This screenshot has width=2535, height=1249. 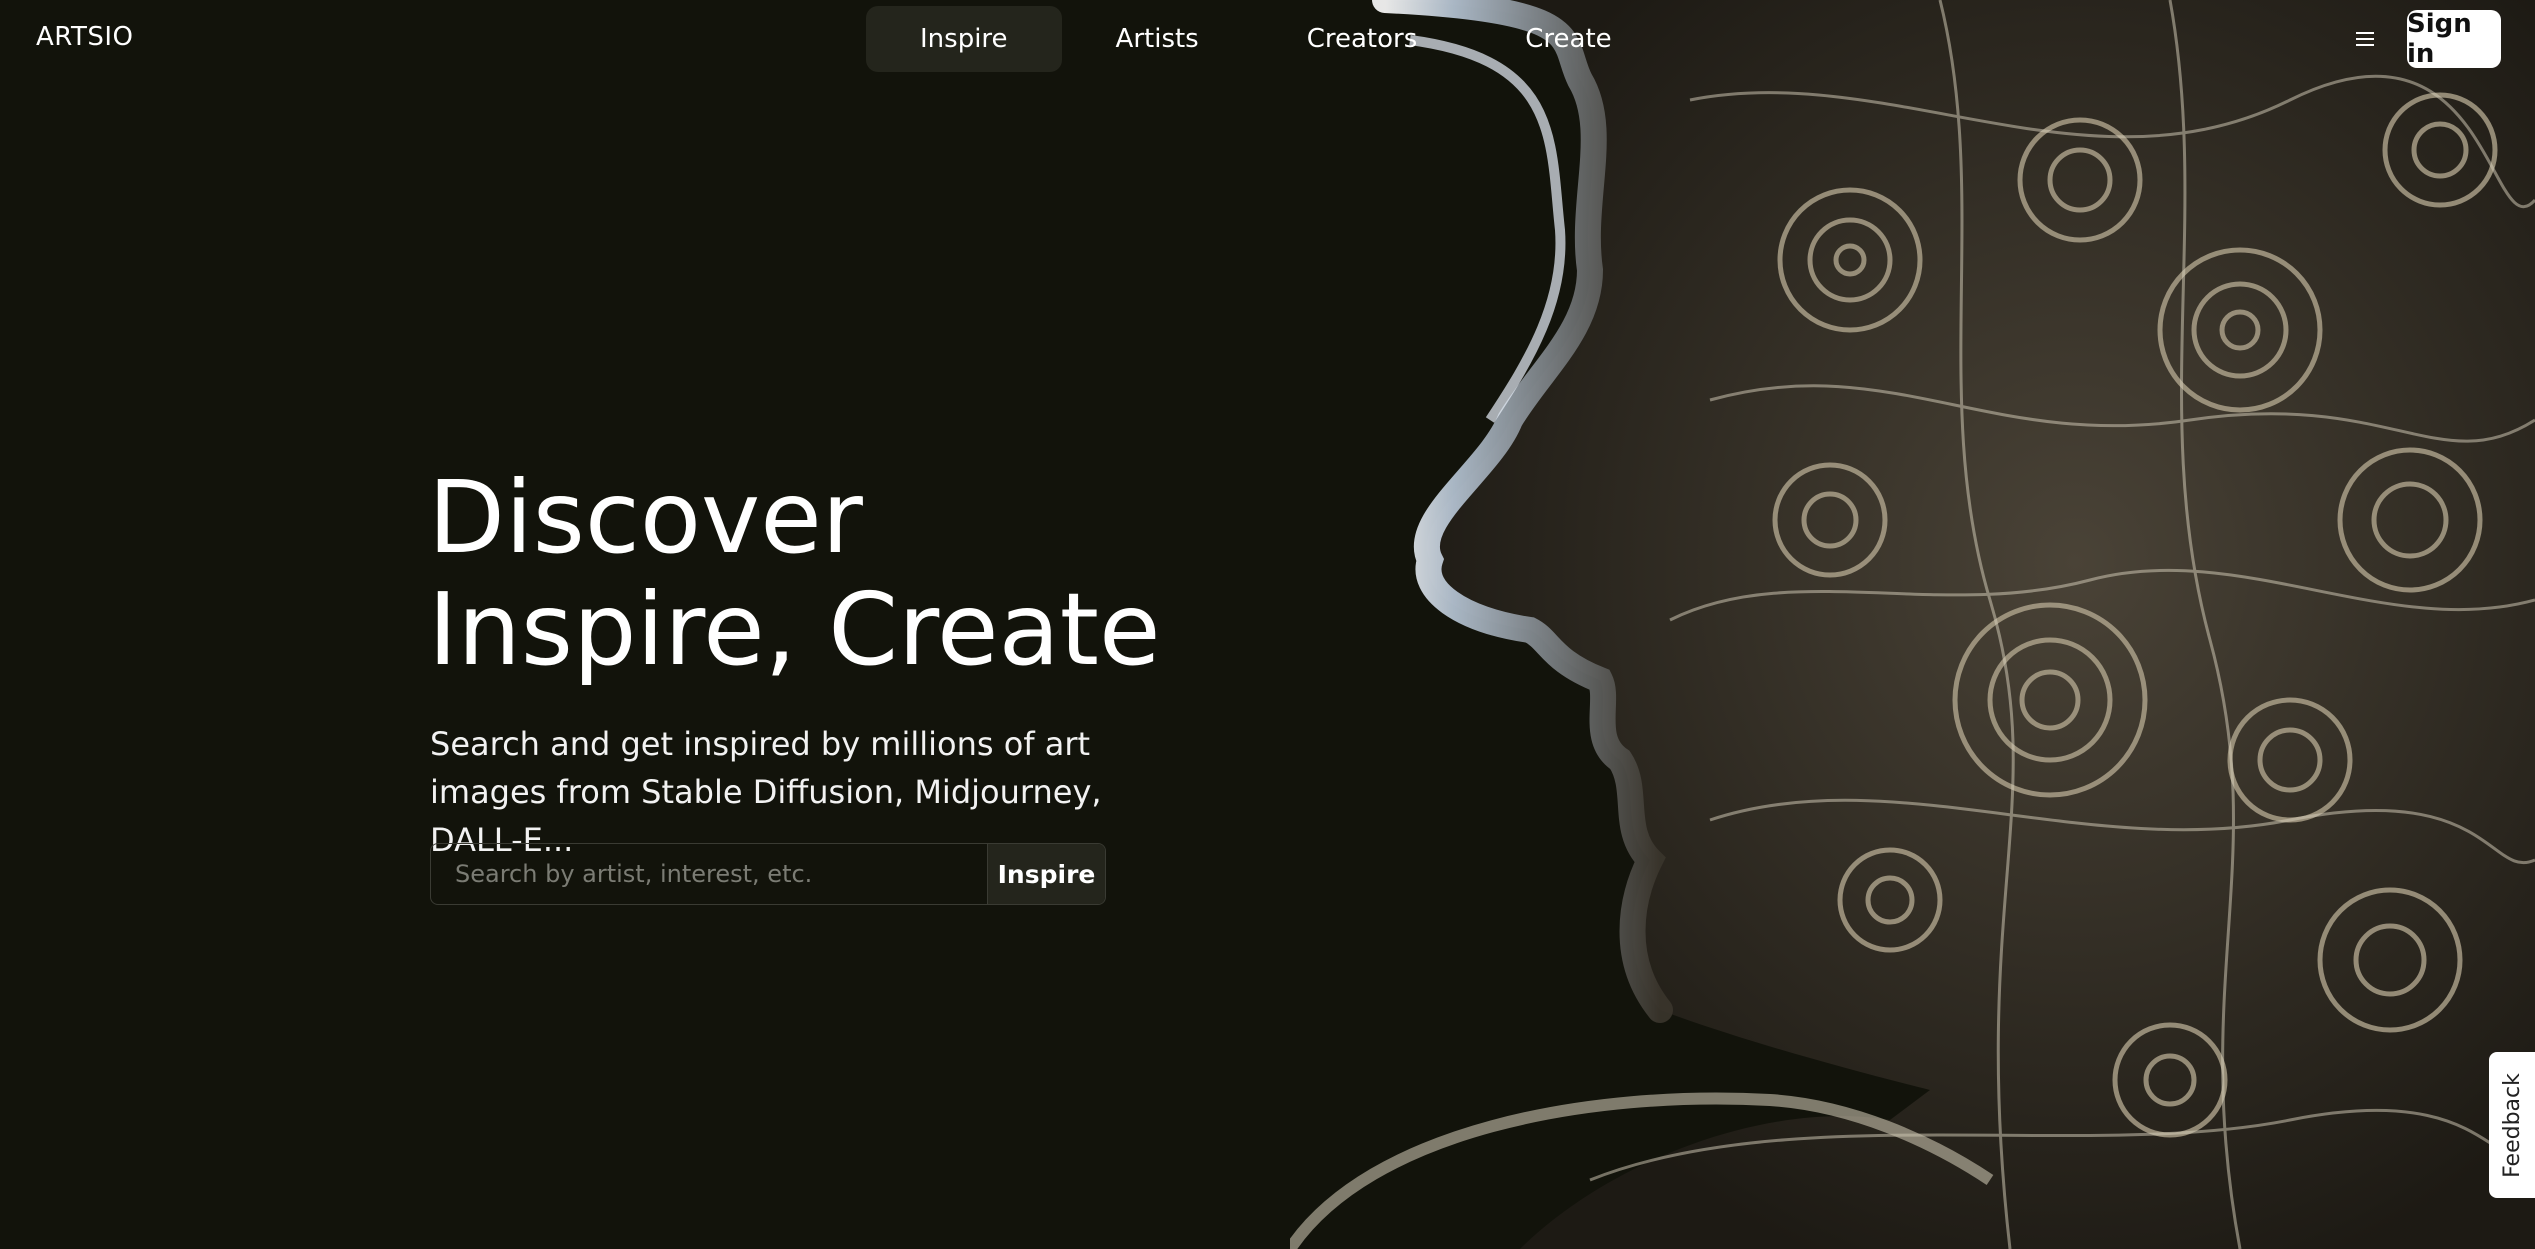 I want to click on nav-item-inspire: Inspire, so click(x=964, y=39).